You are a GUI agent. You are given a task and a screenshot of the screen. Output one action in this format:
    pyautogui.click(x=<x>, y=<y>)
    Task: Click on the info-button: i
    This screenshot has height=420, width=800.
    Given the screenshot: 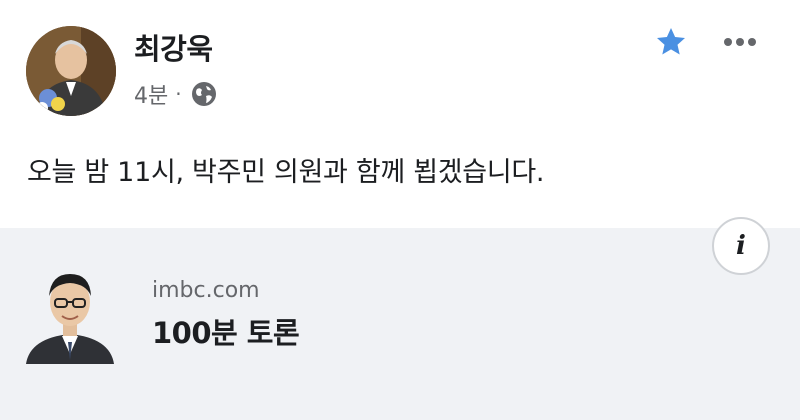 What is the action you would take?
    pyautogui.click(x=741, y=246)
    